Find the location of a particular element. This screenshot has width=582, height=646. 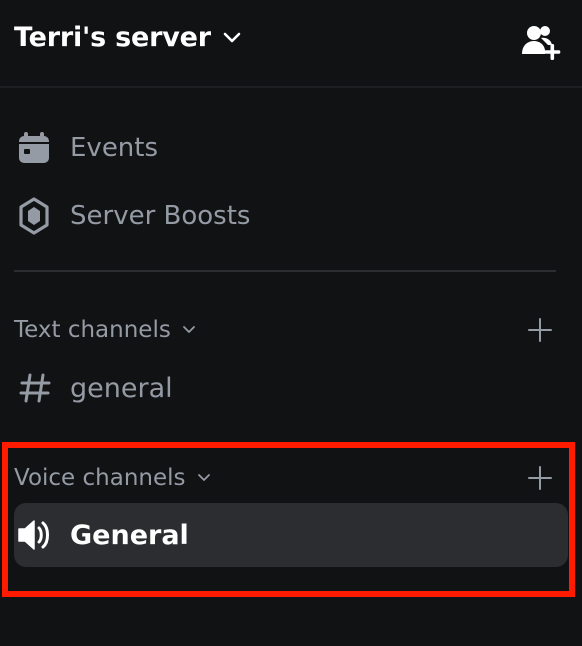

add-member-icon is located at coordinates (541, 46).